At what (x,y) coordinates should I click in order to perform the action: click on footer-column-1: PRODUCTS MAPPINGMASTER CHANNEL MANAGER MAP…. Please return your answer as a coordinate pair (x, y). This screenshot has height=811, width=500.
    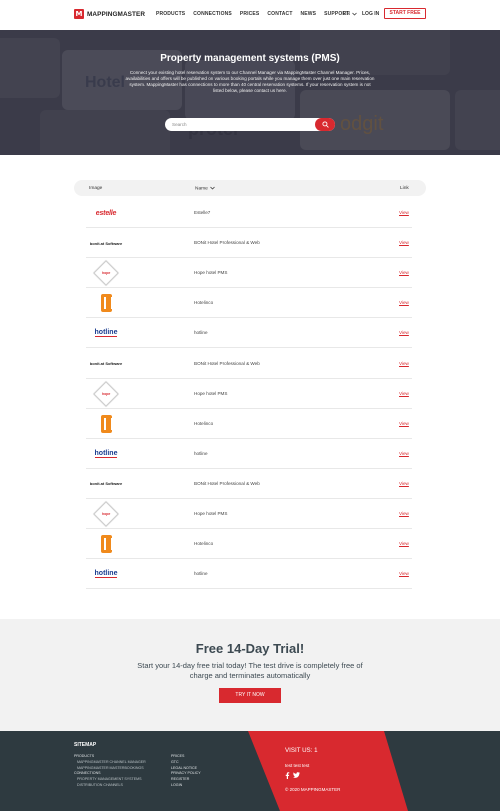
    Looking at the image, I should click on (110, 771).